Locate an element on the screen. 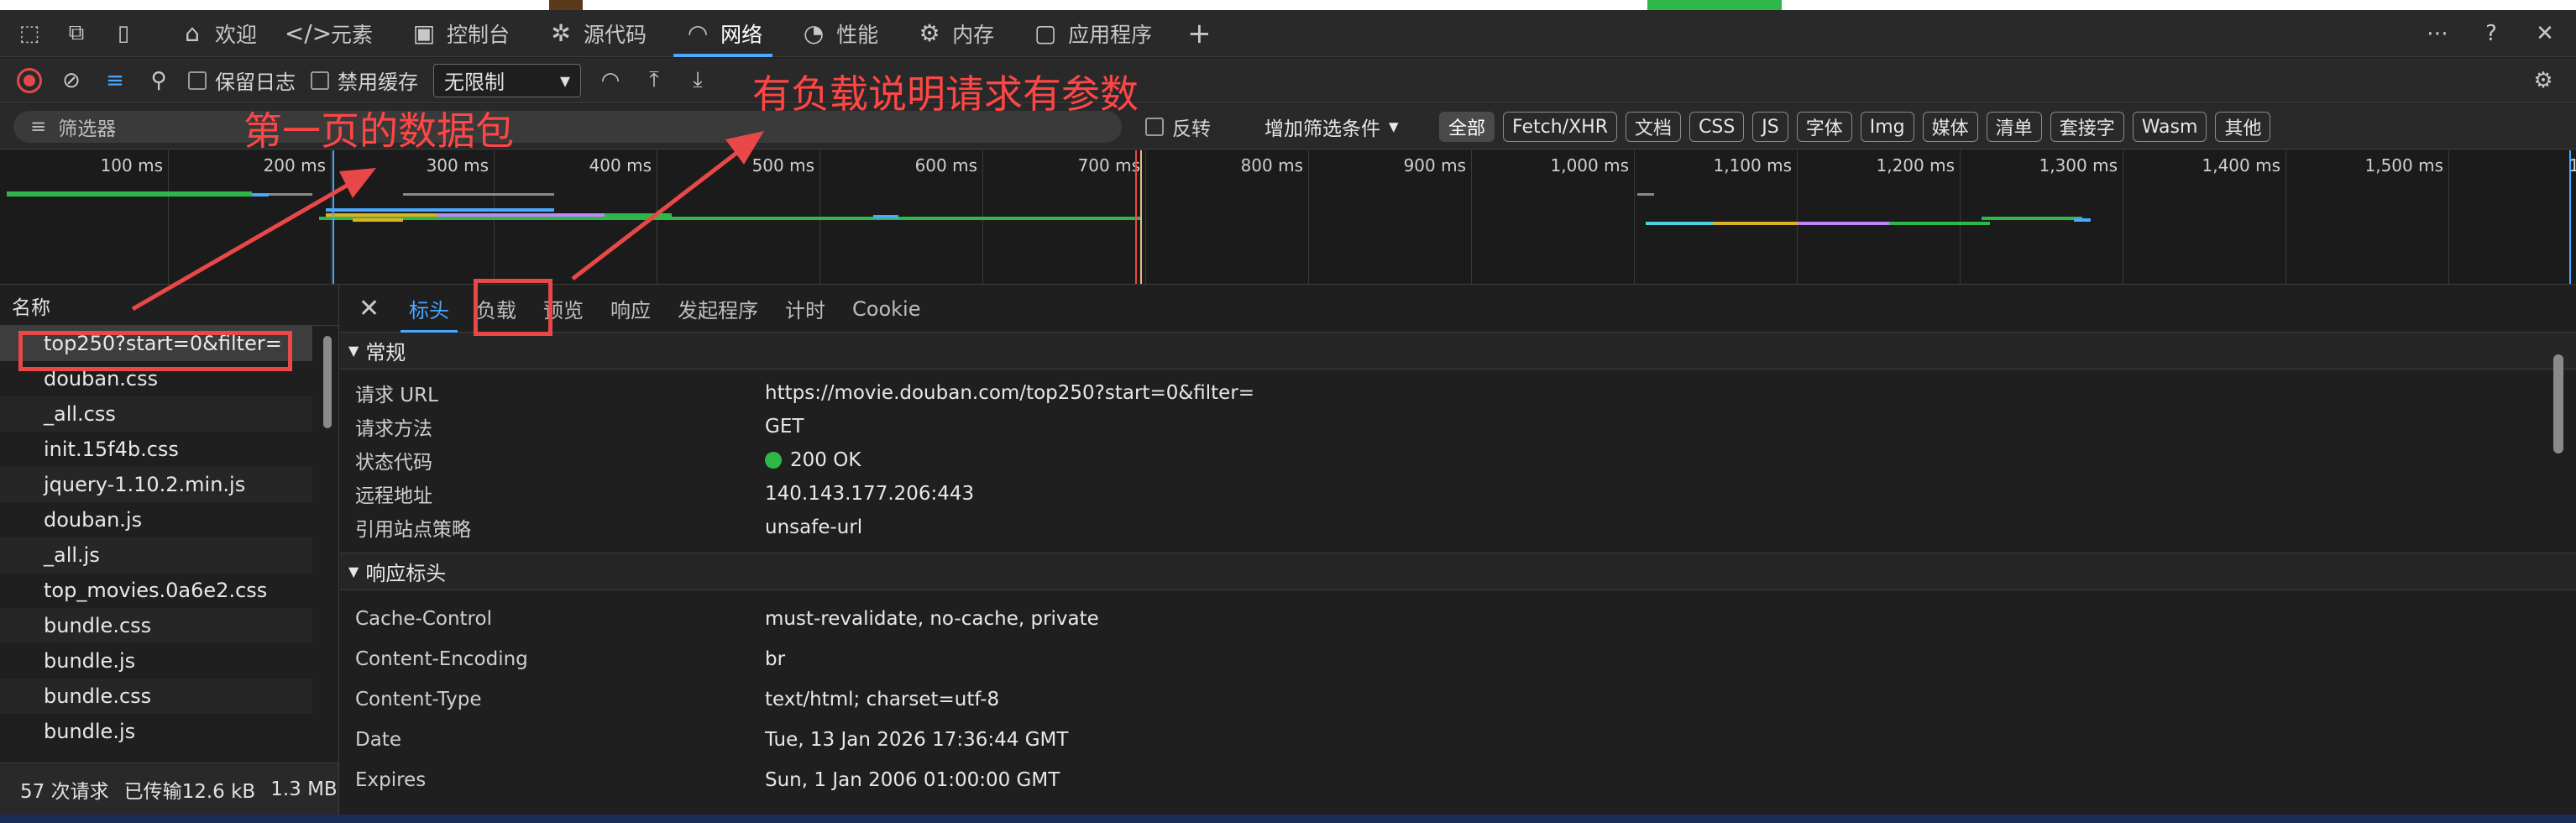  tab-sources: ✲ 源代码 is located at coordinates (596, 33).